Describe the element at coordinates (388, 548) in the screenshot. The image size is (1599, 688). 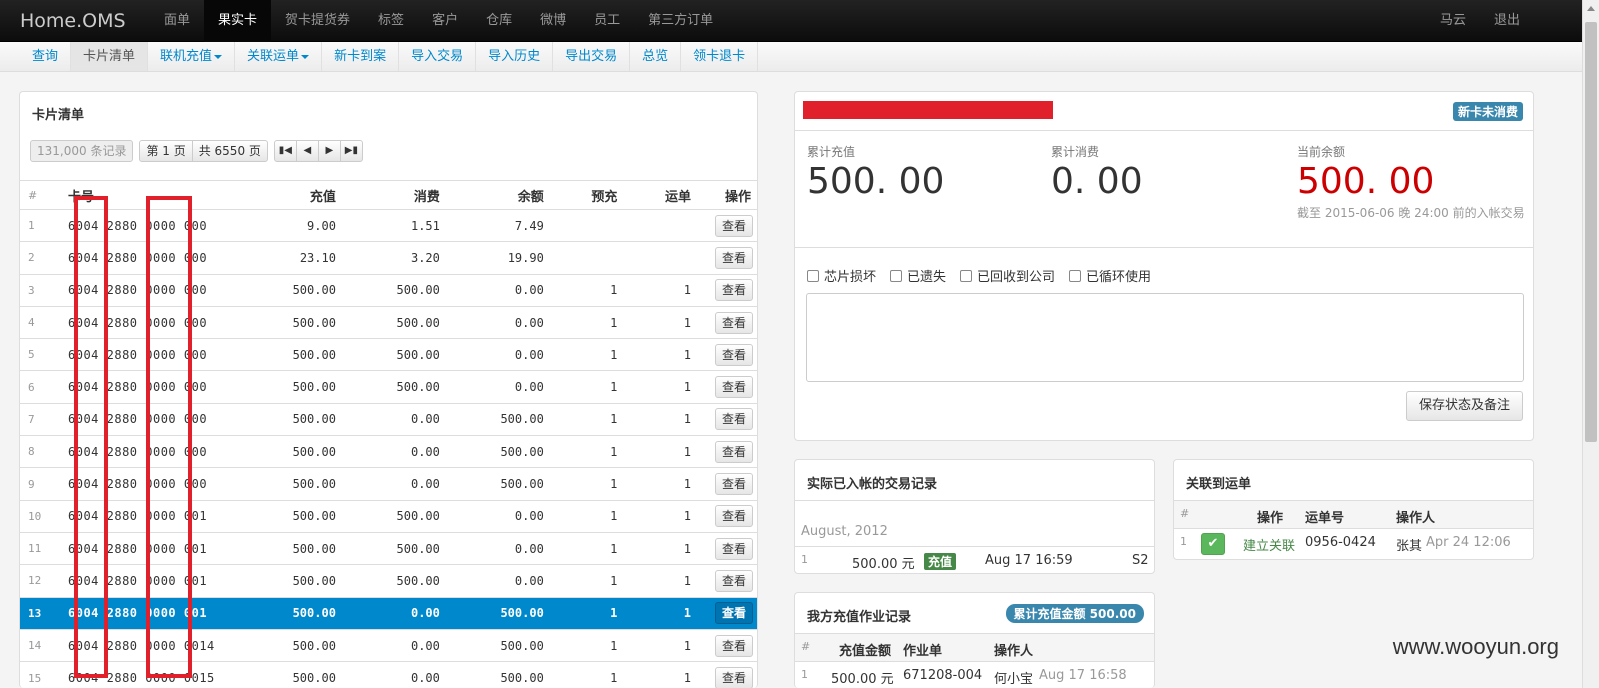
I see `table-row: 11 6004 2880 0000 001 500.00 500.00 0.00 1 1 查看` at that location.